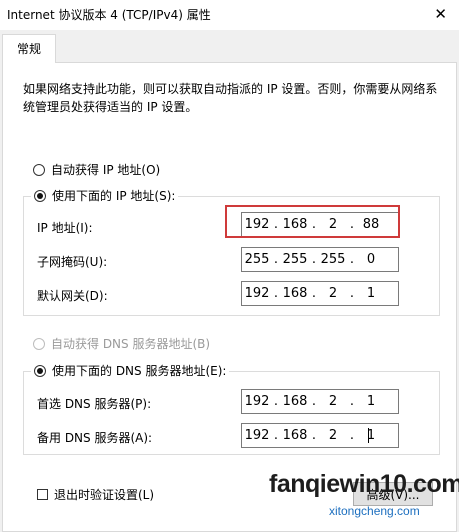  Describe the element at coordinates (72, 296) in the screenshot. I see `default-gateway-label: 默认网关(D):` at that location.